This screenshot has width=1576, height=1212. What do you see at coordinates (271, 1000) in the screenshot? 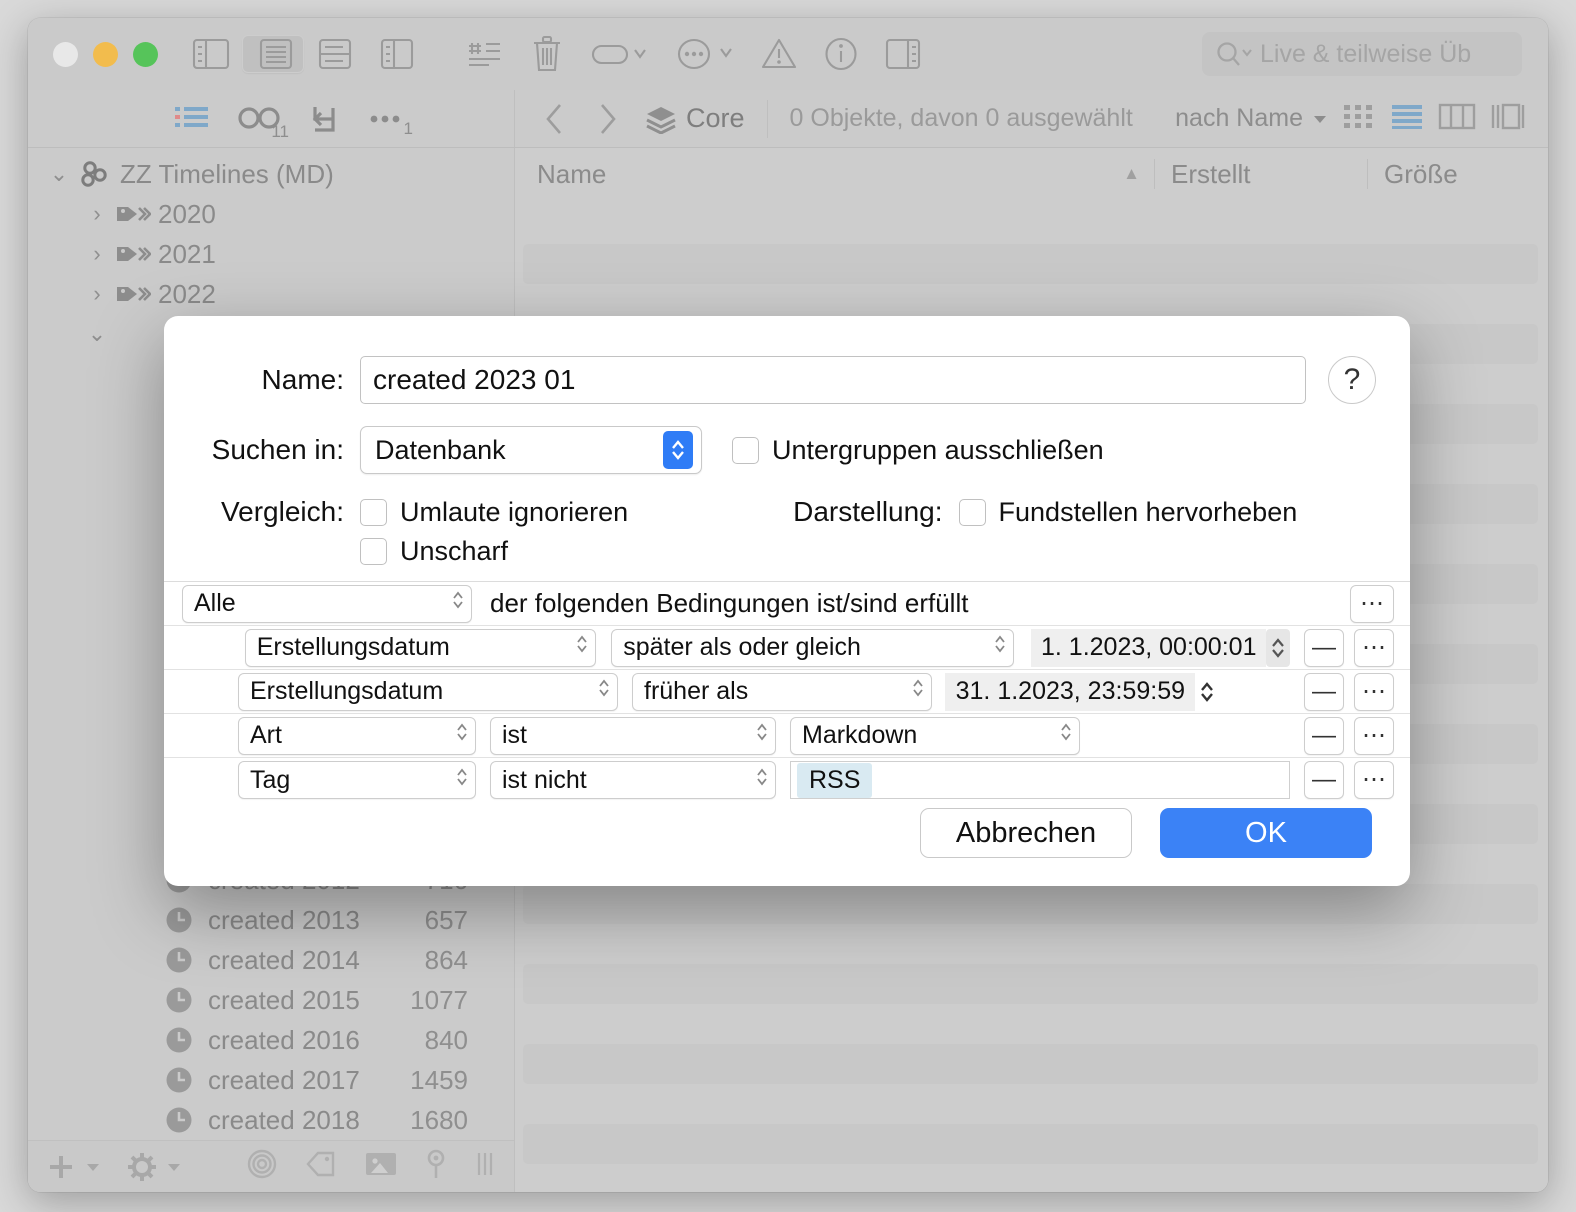
I see `list-item: created 2015 1077` at bounding box center [271, 1000].